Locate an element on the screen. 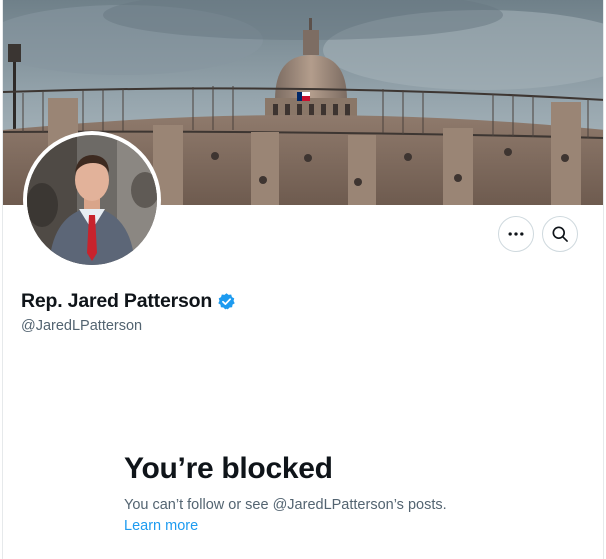 Image resolution: width=606 pixels, height=559 pixels. search-posts-button is located at coordinates (560, 234).